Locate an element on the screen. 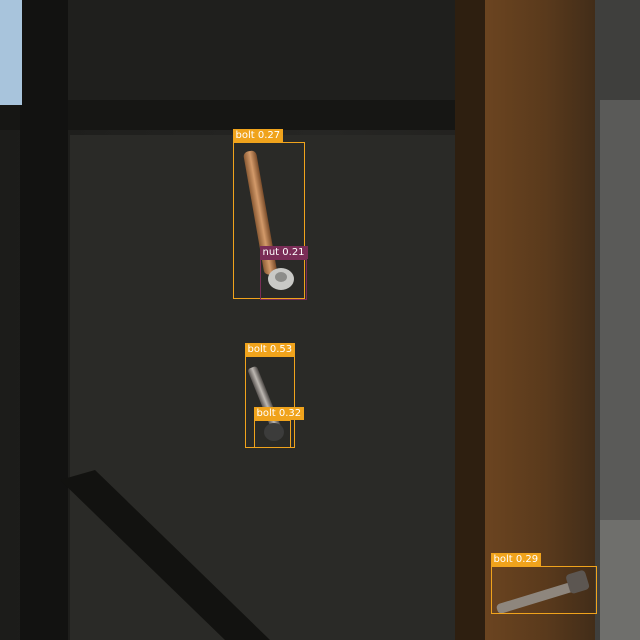  bolt-detection-label: bolt 0.32 is located at coordinates (279, 413).